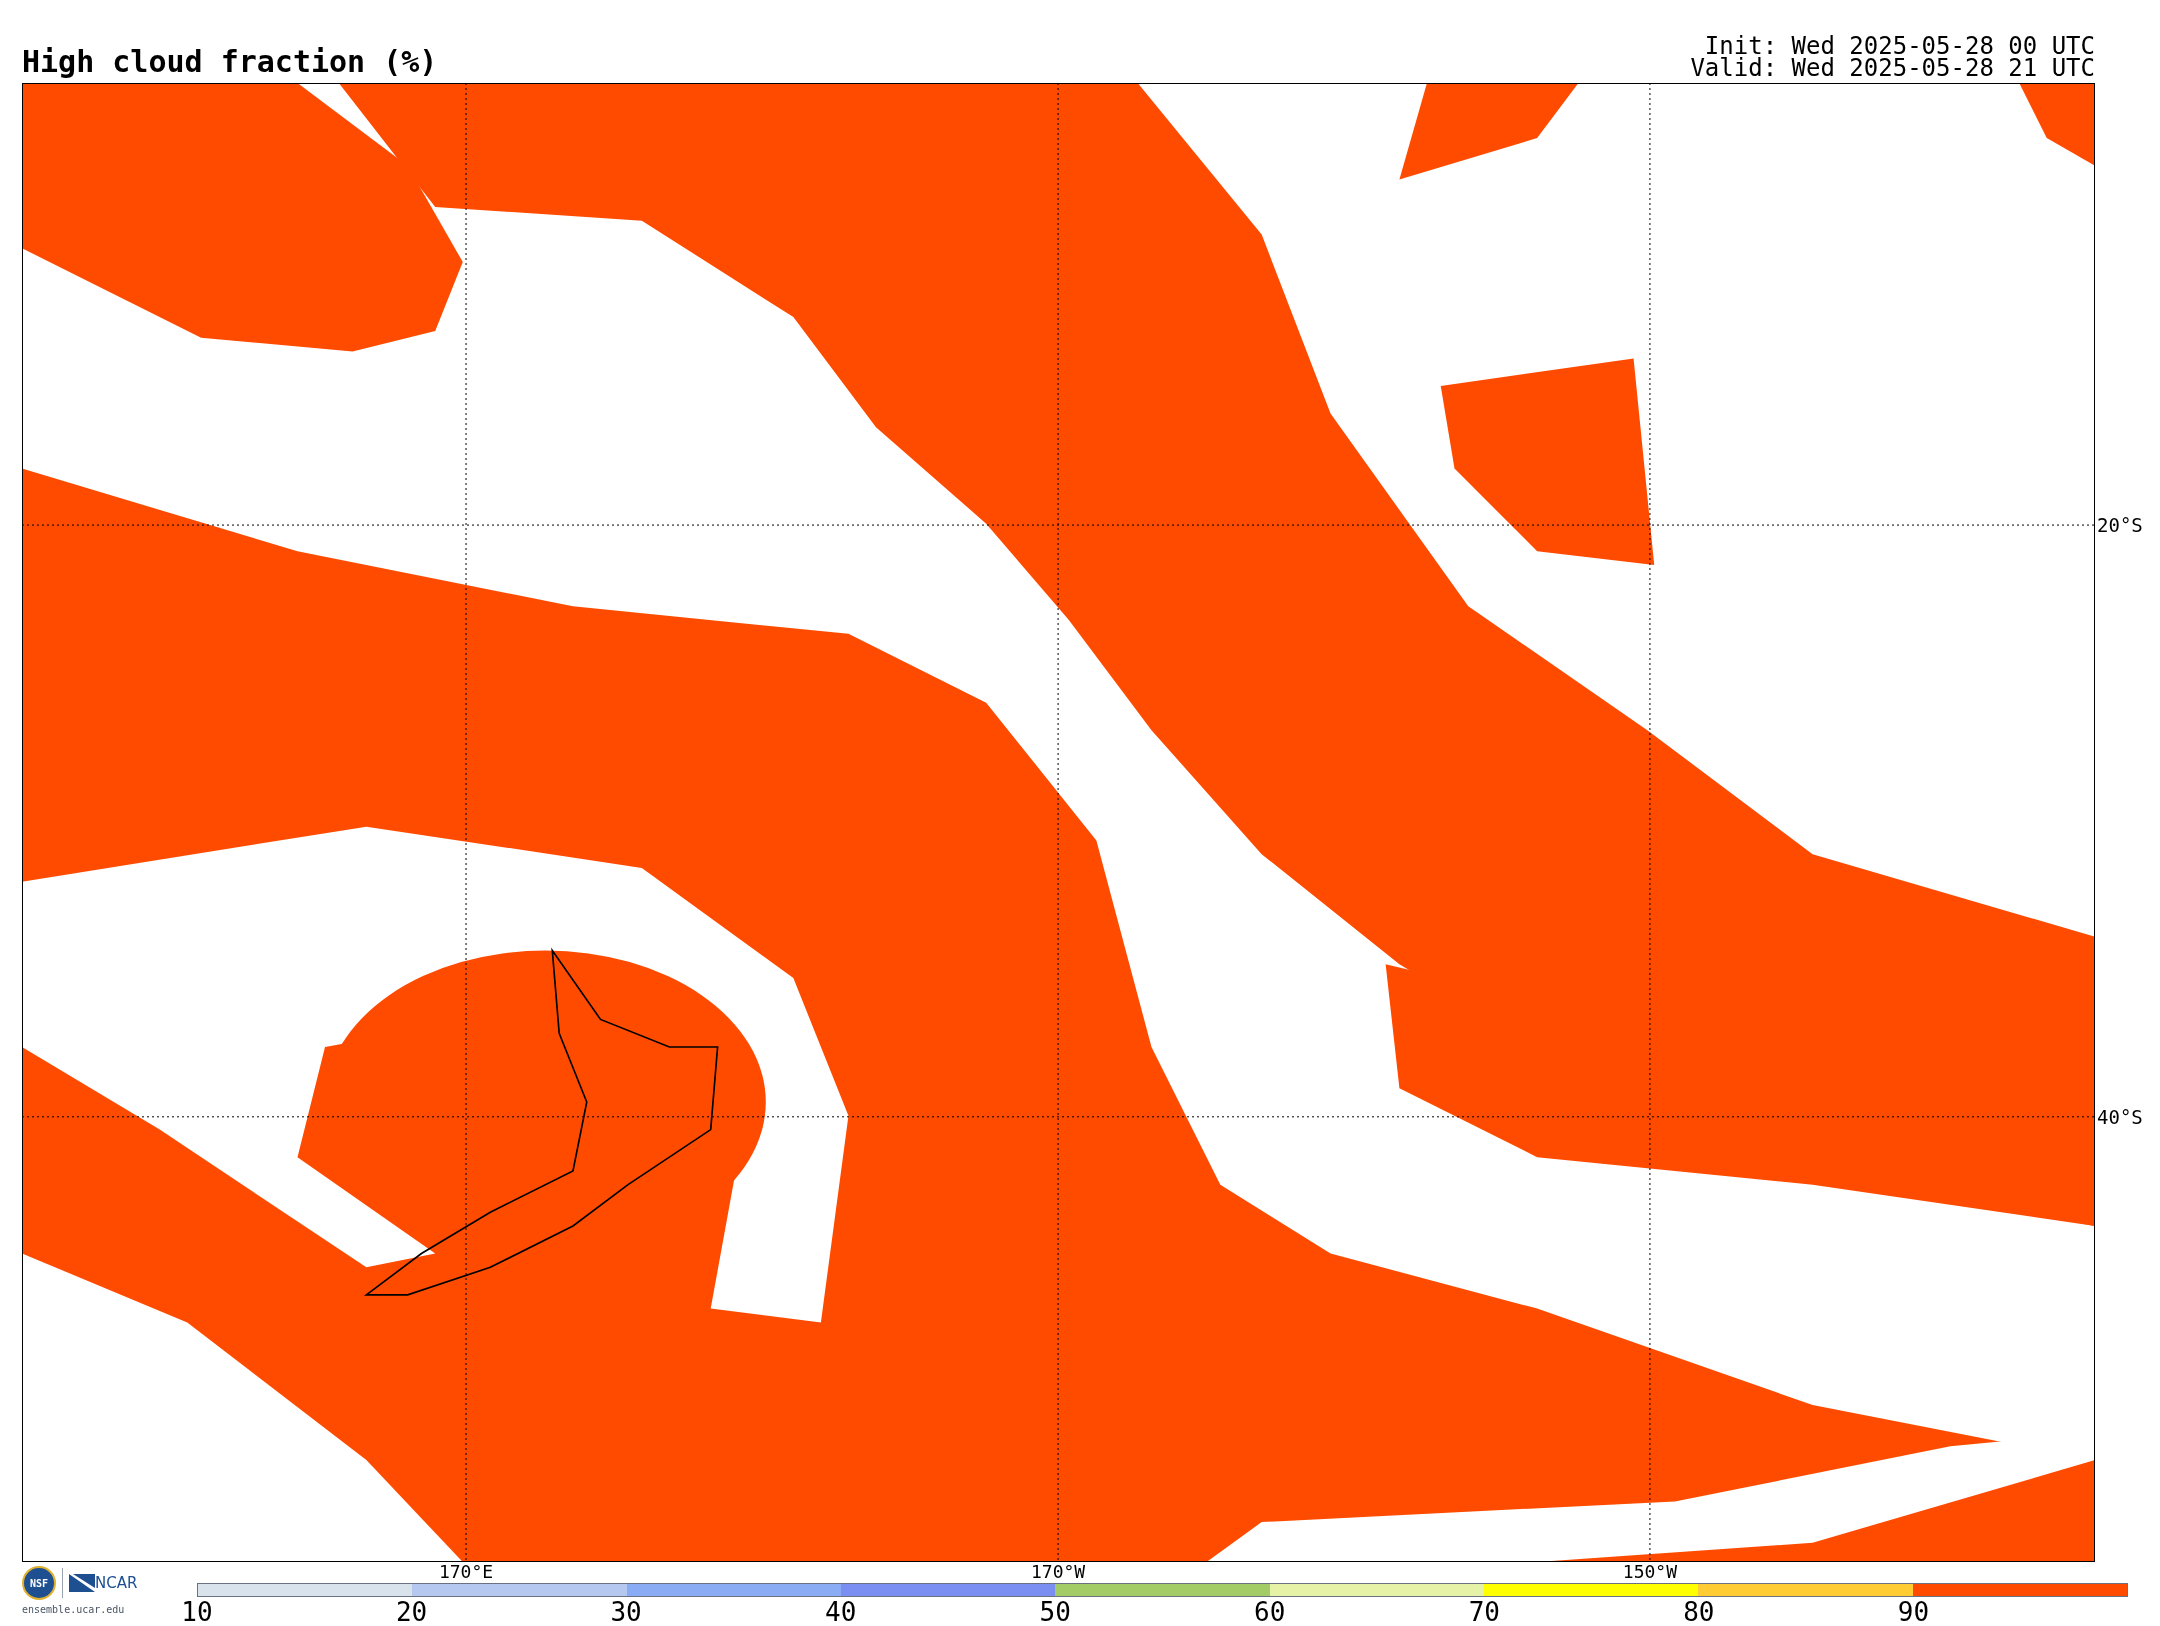 Image resolution: width=2160 pixels, height=1626 pixels. I want to click on valid-time: Valid: Wed 2025-05-28 21 UTC, so click(1892, 68).